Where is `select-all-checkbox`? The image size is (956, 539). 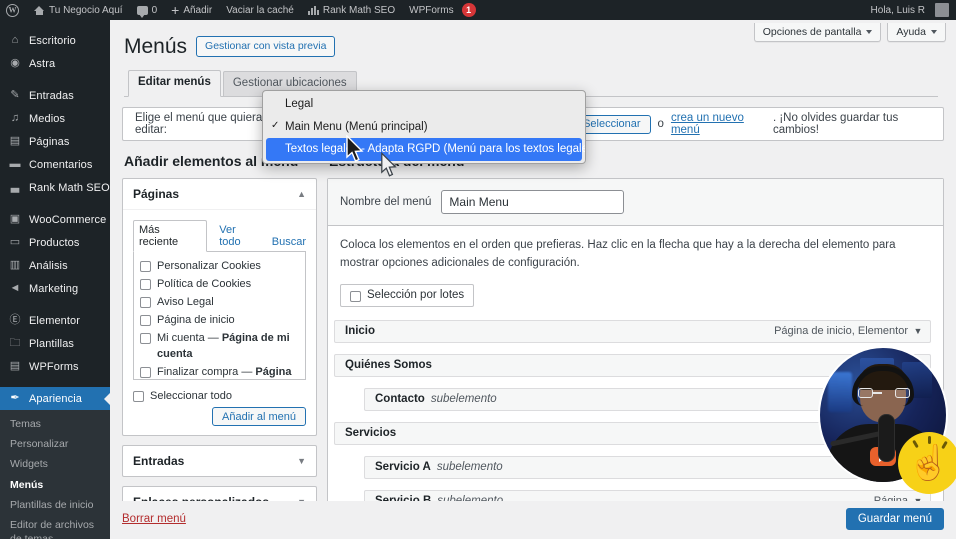
select-all-checkbox is located at coordinates (138, 397).